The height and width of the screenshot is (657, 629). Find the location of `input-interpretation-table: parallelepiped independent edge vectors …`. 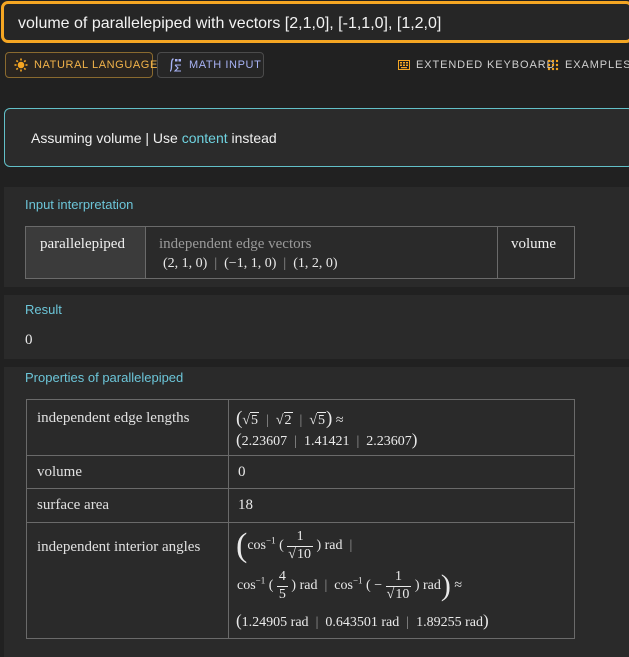

input-interpretation-table: parallelepiped independent edge vectors … is located at coordinates (300, 252).